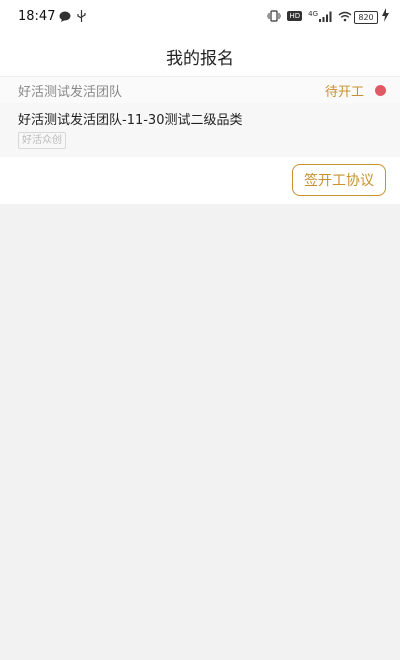 This screenshot has height=660, width=400. What do you see at coordinates (130, 120) in the screenshot?
I see `job-title: 好活测试发活团队-11-30测试二级品类` at bounding box center [130, 120].